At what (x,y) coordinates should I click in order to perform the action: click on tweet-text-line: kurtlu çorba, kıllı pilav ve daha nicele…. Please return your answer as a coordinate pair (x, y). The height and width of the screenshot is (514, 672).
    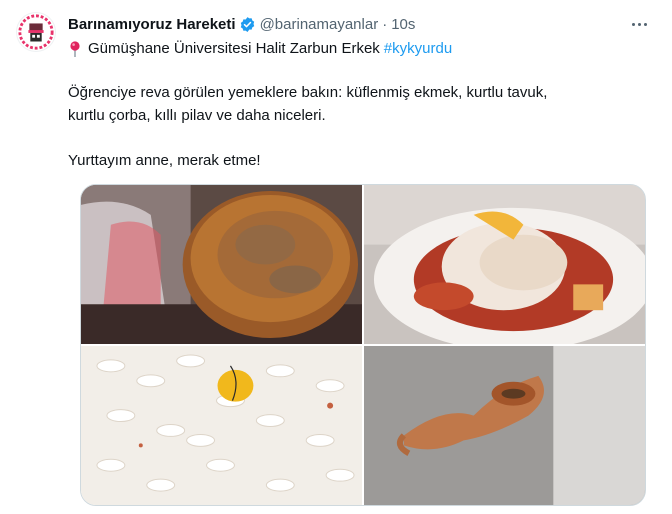
    Looking at the image, I should click on (197, 115).